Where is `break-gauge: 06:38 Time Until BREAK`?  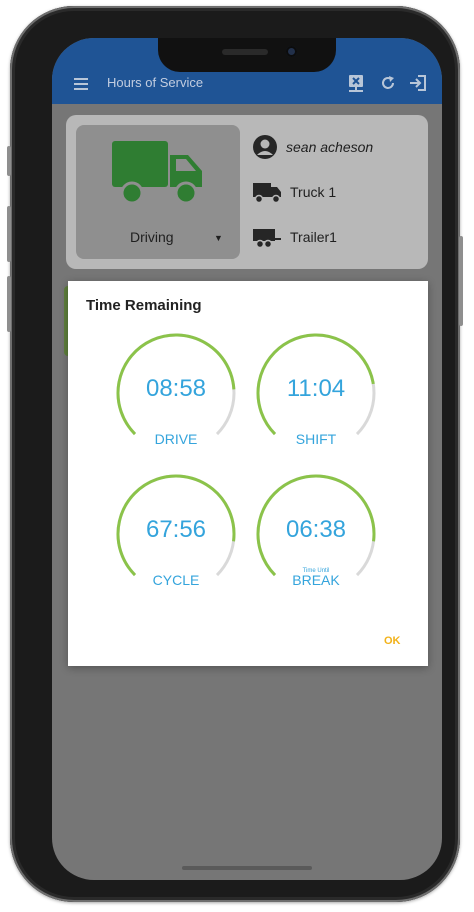 break-gauge: 06:38 Time Until BREAK is located at coordinates (316, 534).